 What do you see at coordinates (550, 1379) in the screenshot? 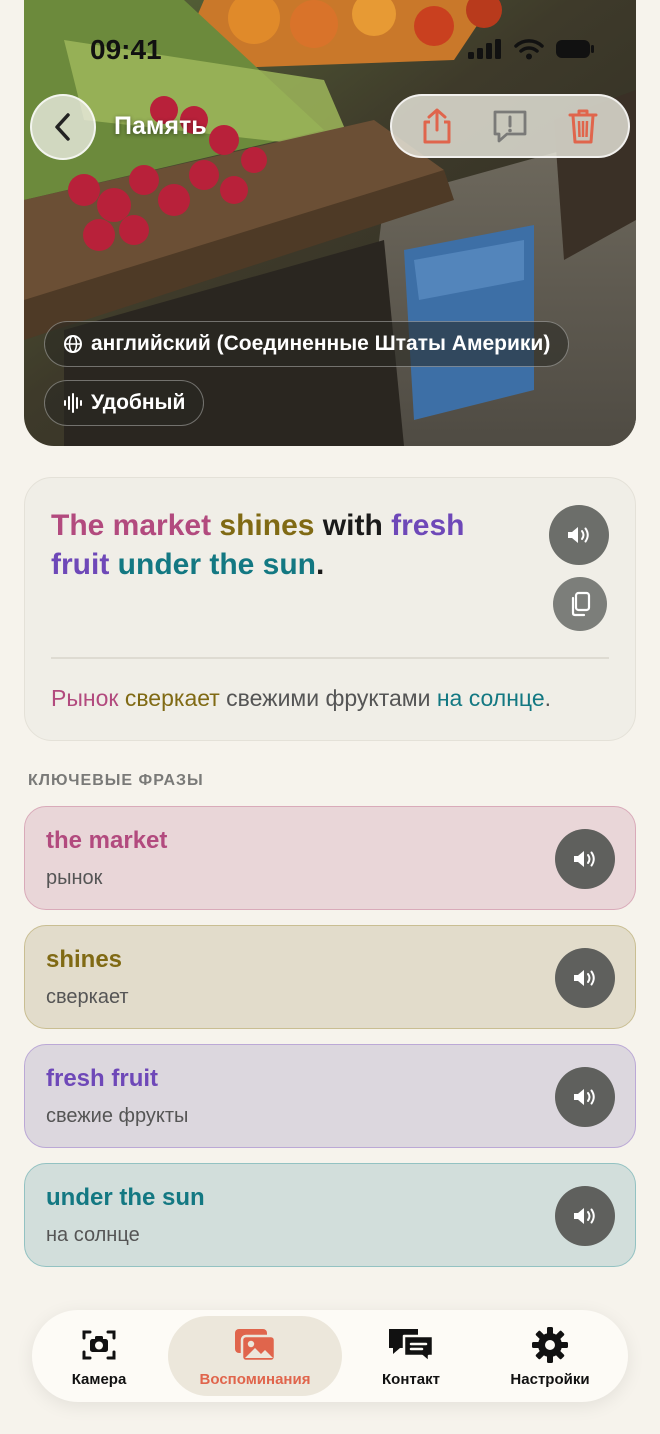
I see `tab-settings-label: Настройки` at bounding box center [550, 1379].